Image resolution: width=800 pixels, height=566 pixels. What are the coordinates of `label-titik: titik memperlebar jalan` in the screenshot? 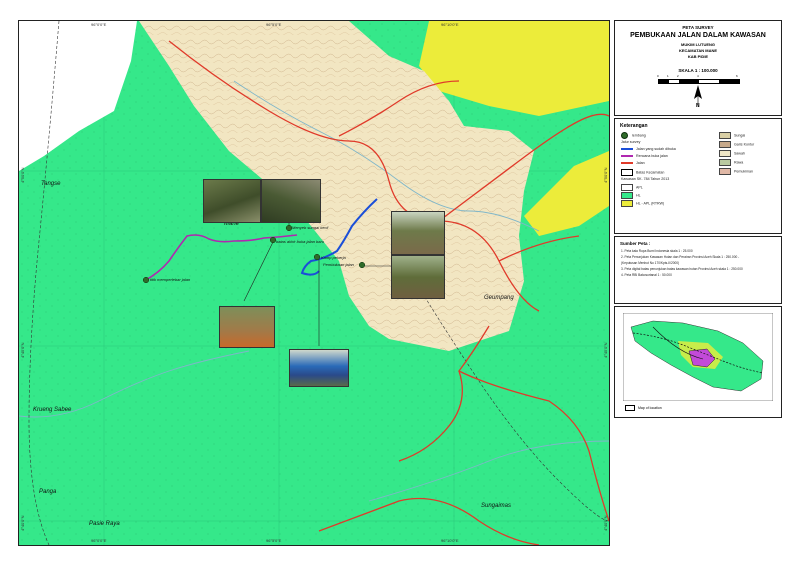 It's located at (170, 279).